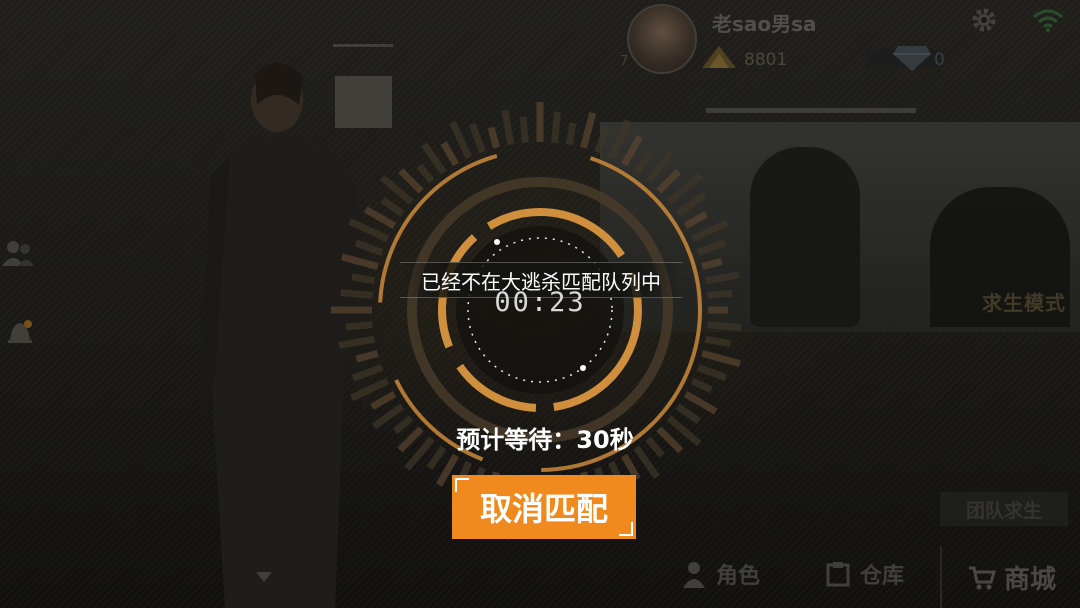 Image resolution: width=1080 pixels, height=608 pixels. I want to click on avatar, so click(662, 39).